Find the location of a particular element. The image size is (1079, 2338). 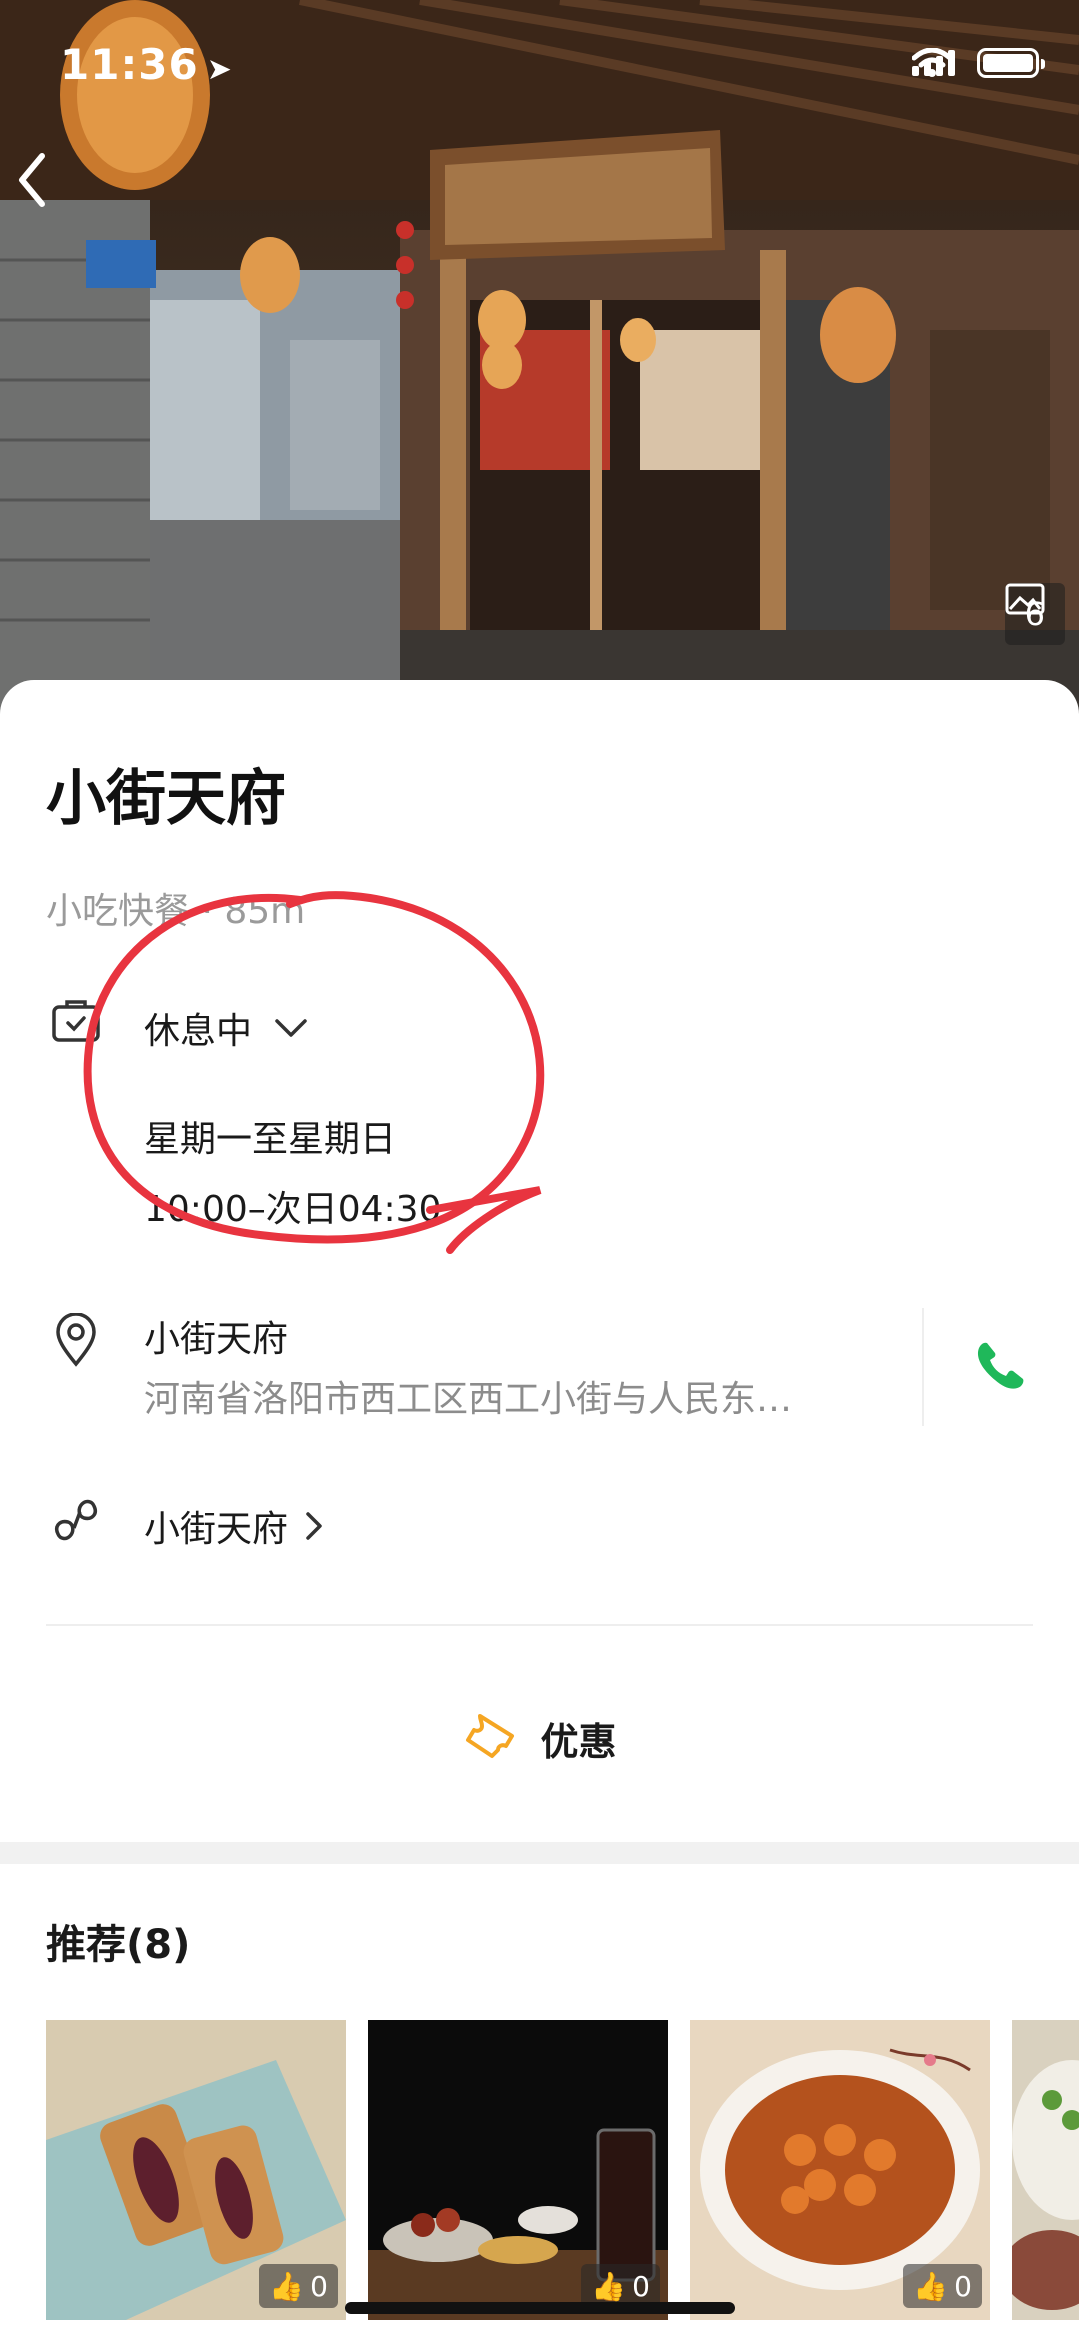

coupon-entry: 优惠 is located at coordinates (539, 1738).